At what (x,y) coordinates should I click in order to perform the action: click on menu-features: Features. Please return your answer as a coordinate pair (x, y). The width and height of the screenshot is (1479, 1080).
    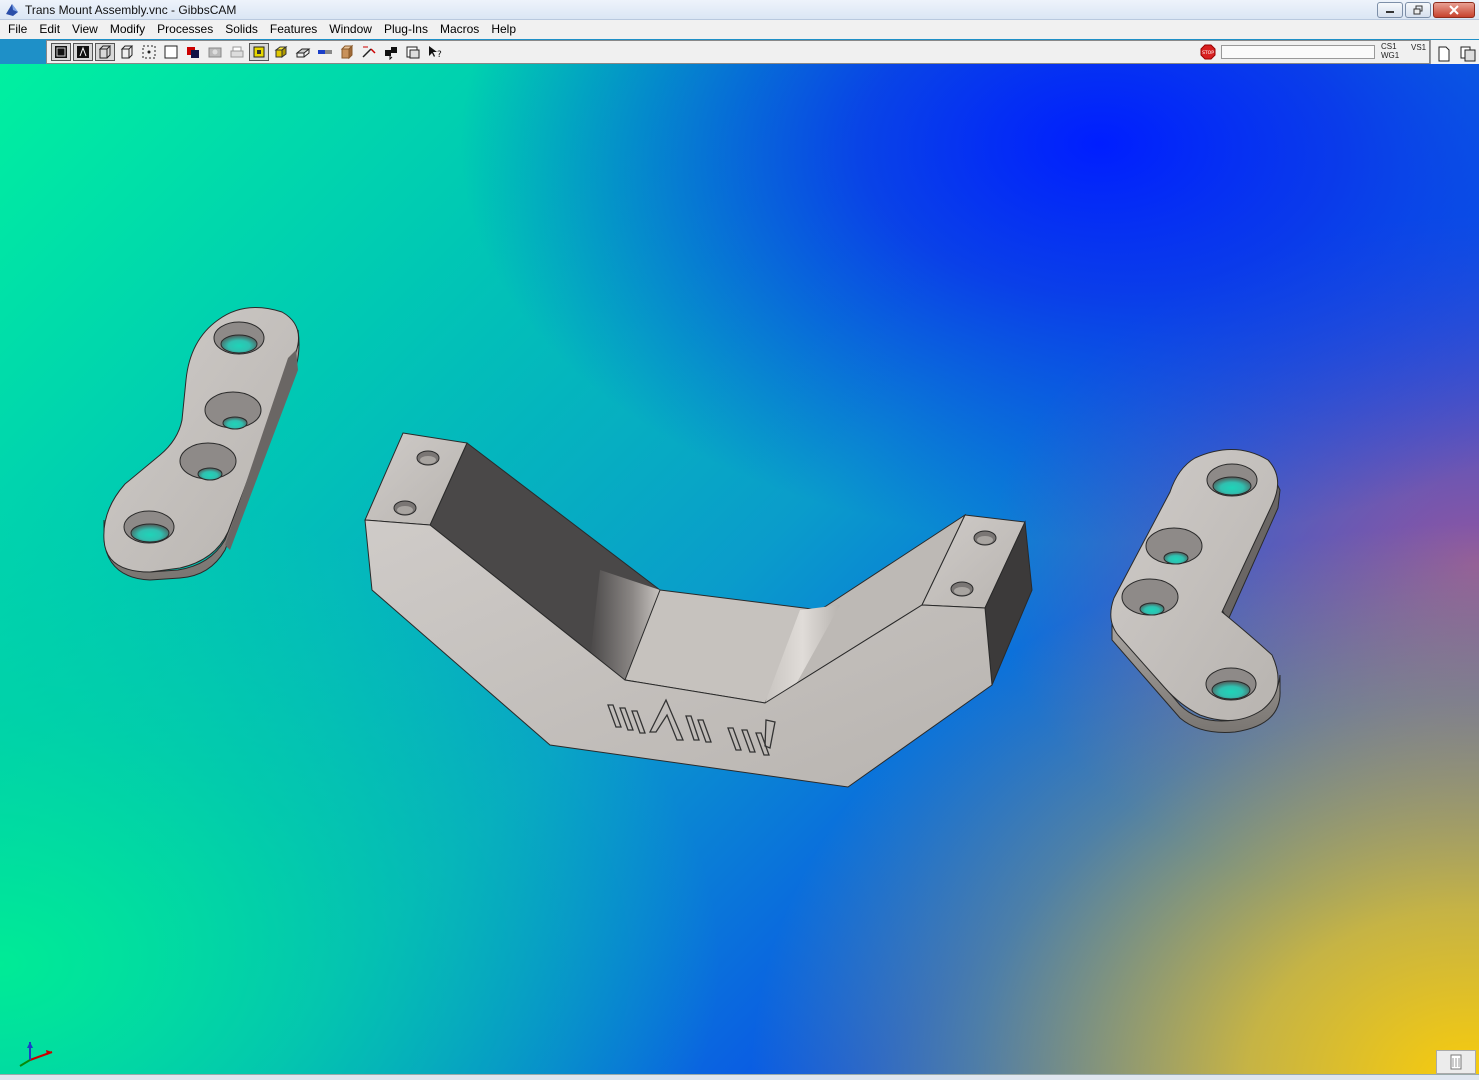
    Looking at the image, I should click on (293, 29).